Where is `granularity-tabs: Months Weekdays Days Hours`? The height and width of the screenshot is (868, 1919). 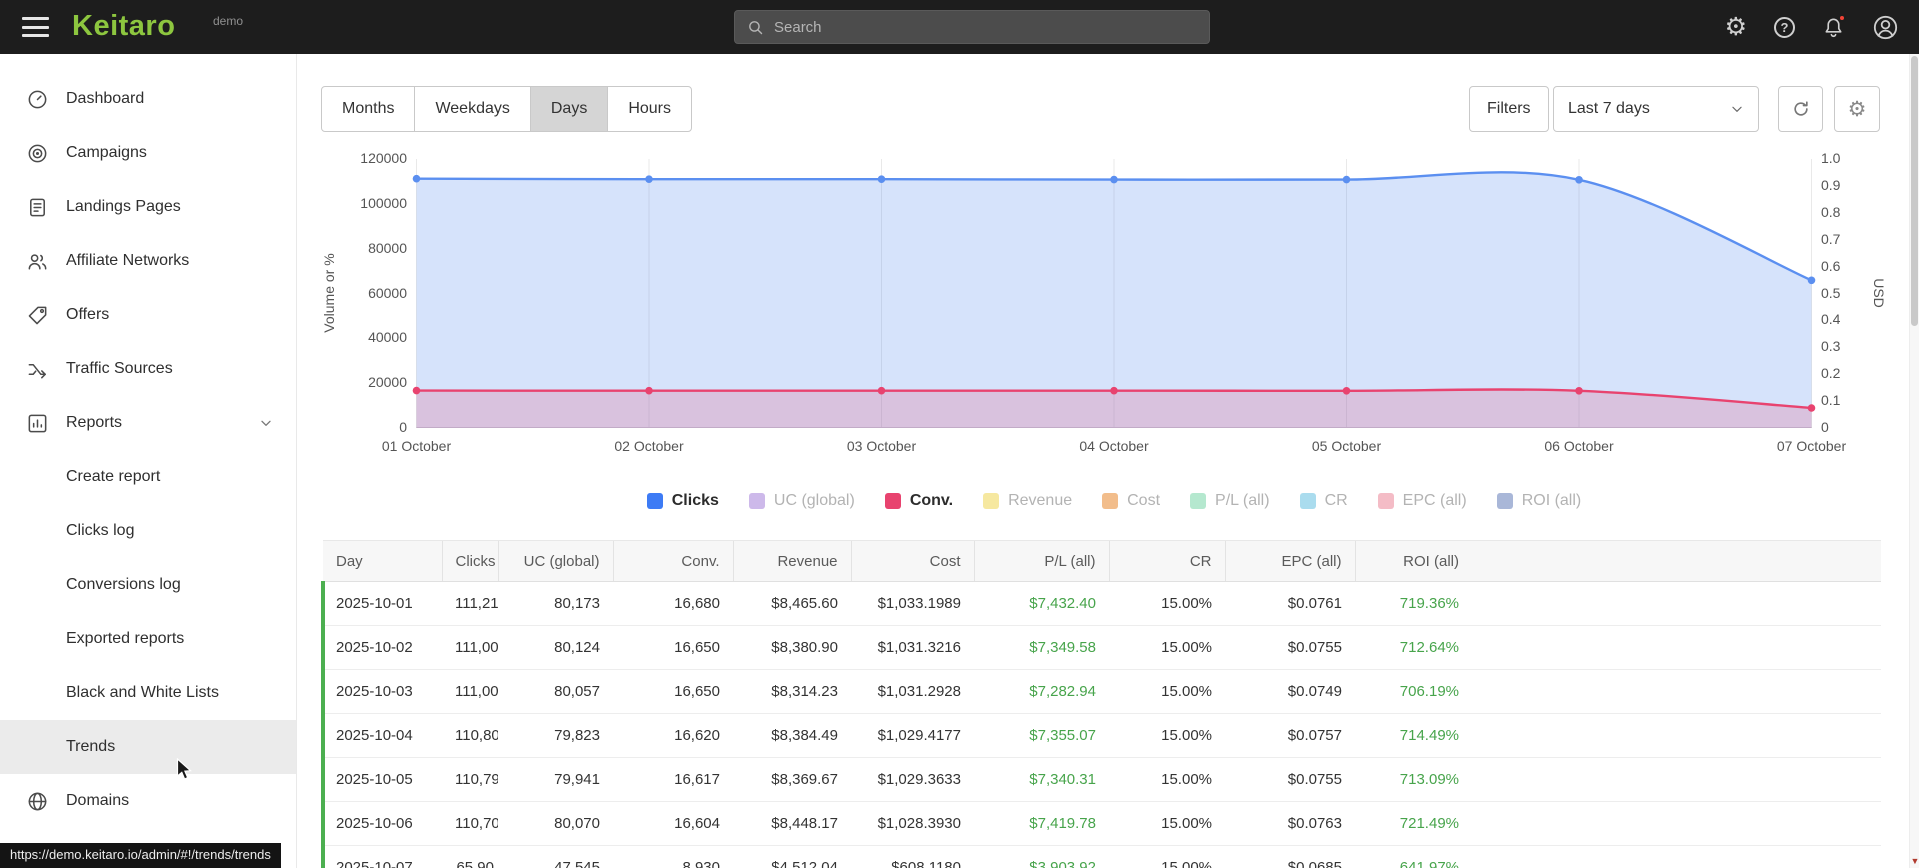 granularity-tabs: Months Weekdays Days Hours is located at coordinates (507, 109).